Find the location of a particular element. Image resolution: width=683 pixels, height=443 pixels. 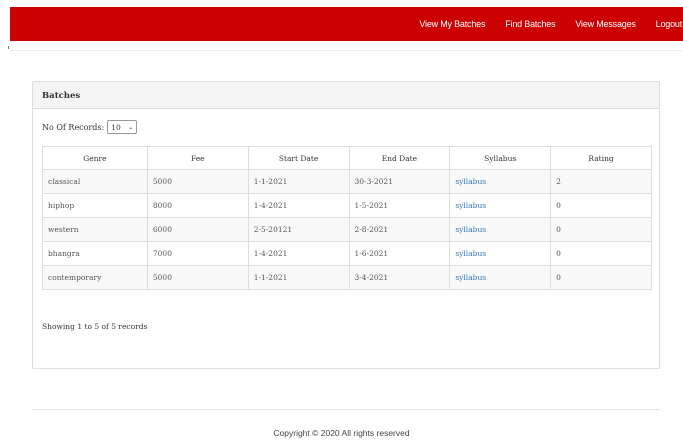

column-header-start-date: Start Date is located at coordinates (298, 158).